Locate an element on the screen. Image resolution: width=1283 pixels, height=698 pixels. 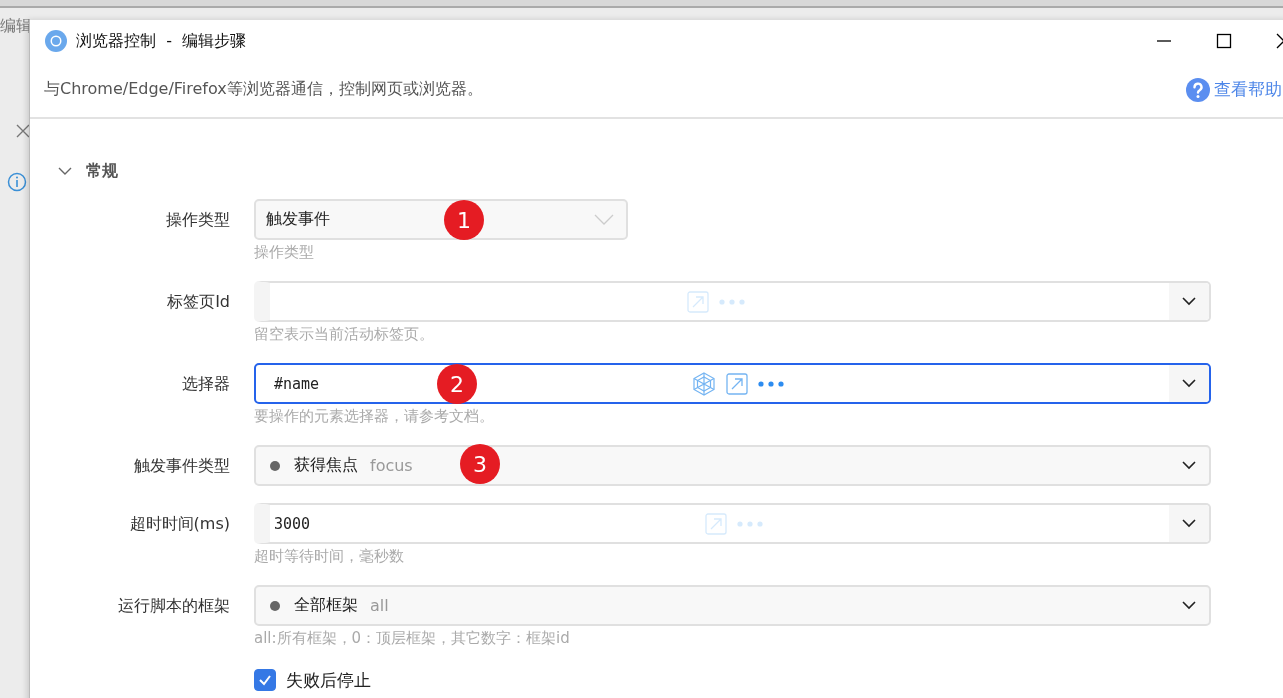
description-text: 与Chrome/Edge/Firefox等浏览器通信，控制网页或浏览器。 is located at coordinates (263, 89).